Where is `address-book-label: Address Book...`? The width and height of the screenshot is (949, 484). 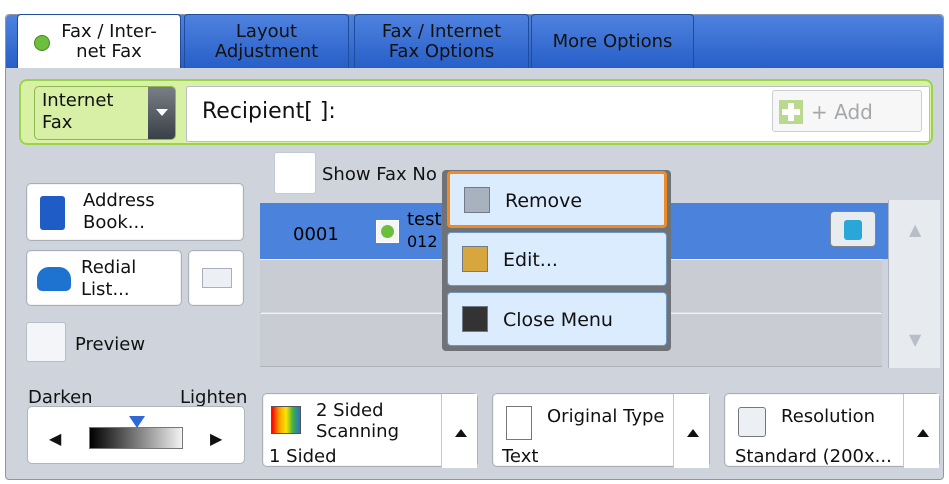
address-book-label: Address Book... is located at coordinates (119, 211).